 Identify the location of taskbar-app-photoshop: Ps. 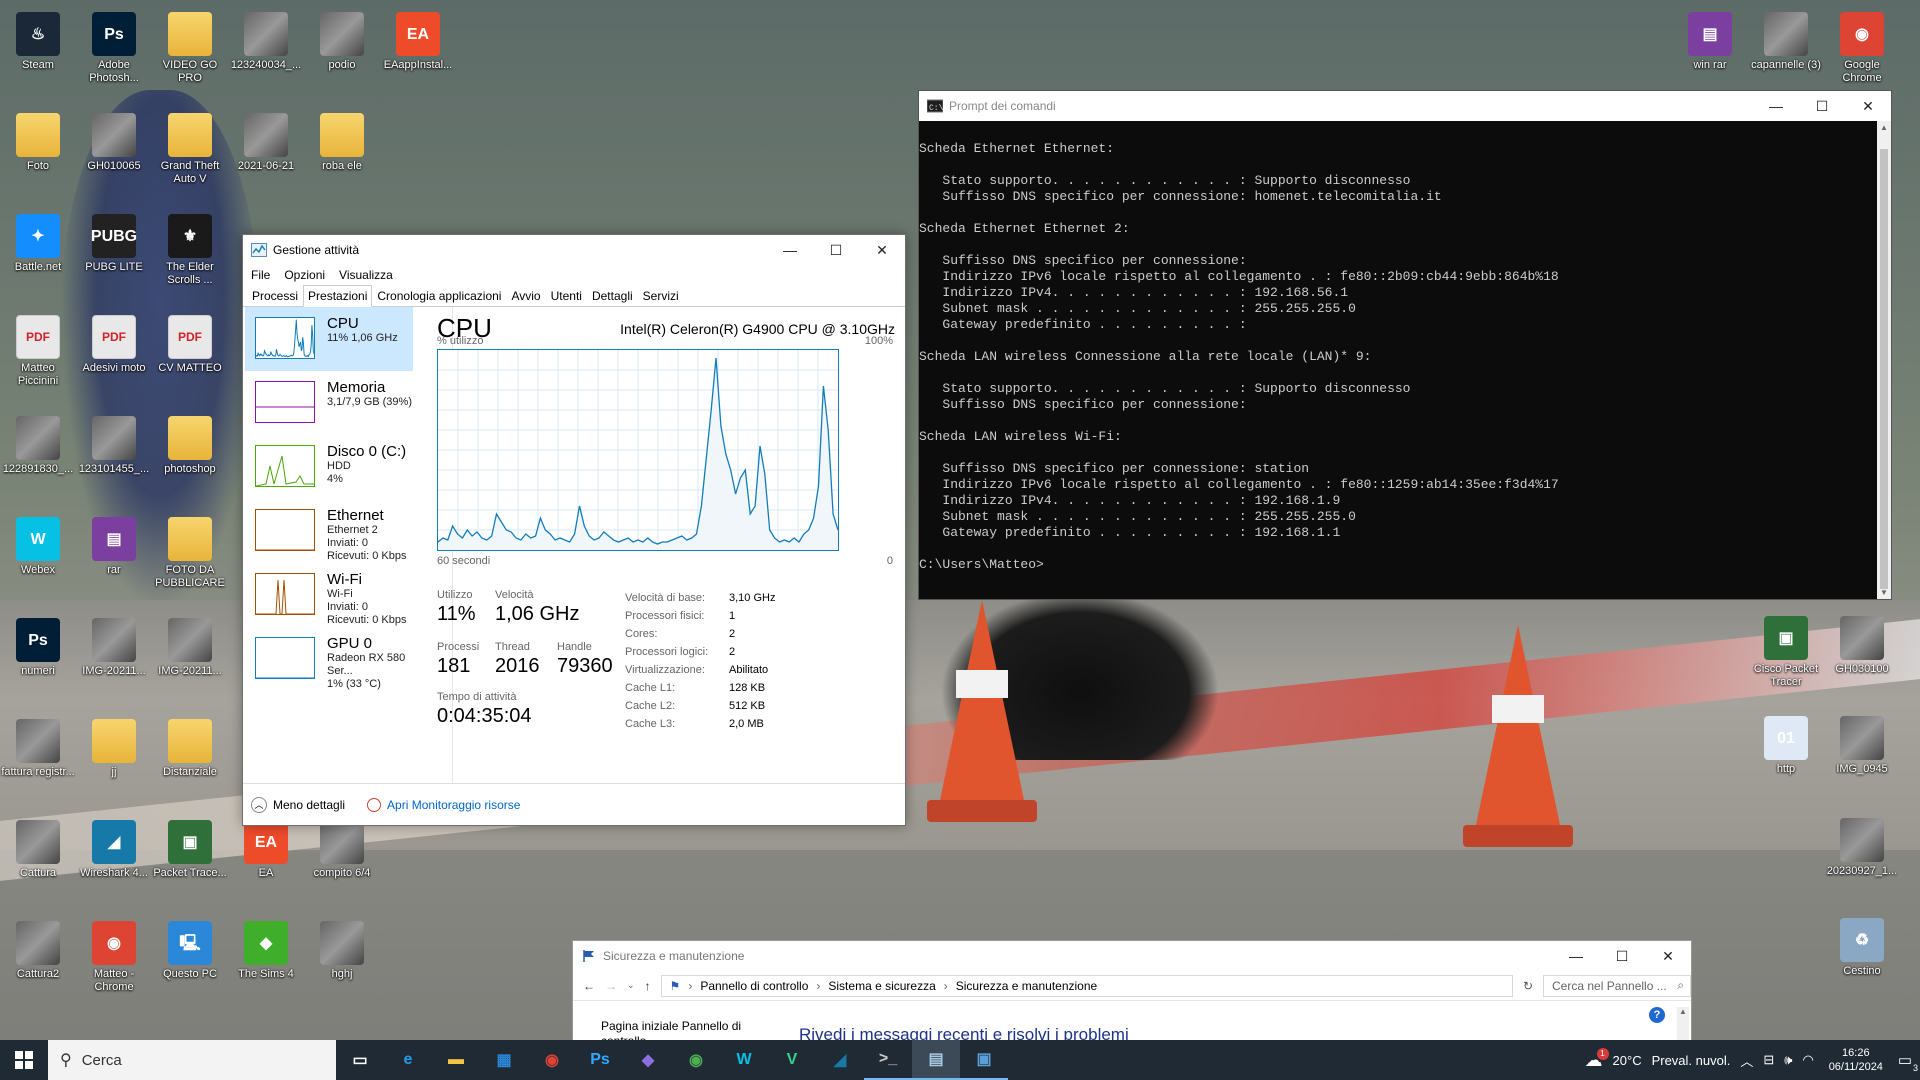
(600, 1060).